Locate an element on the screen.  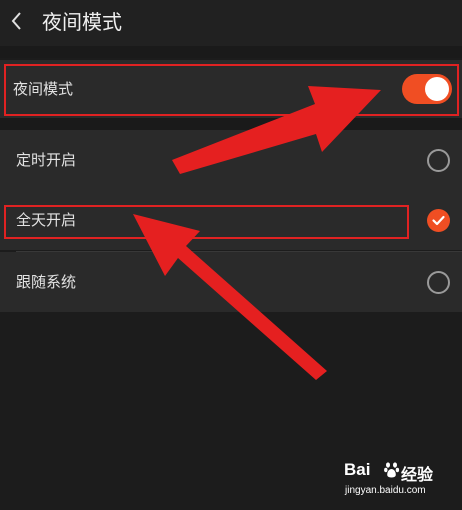
back-button is located at coordinates (19, 21).